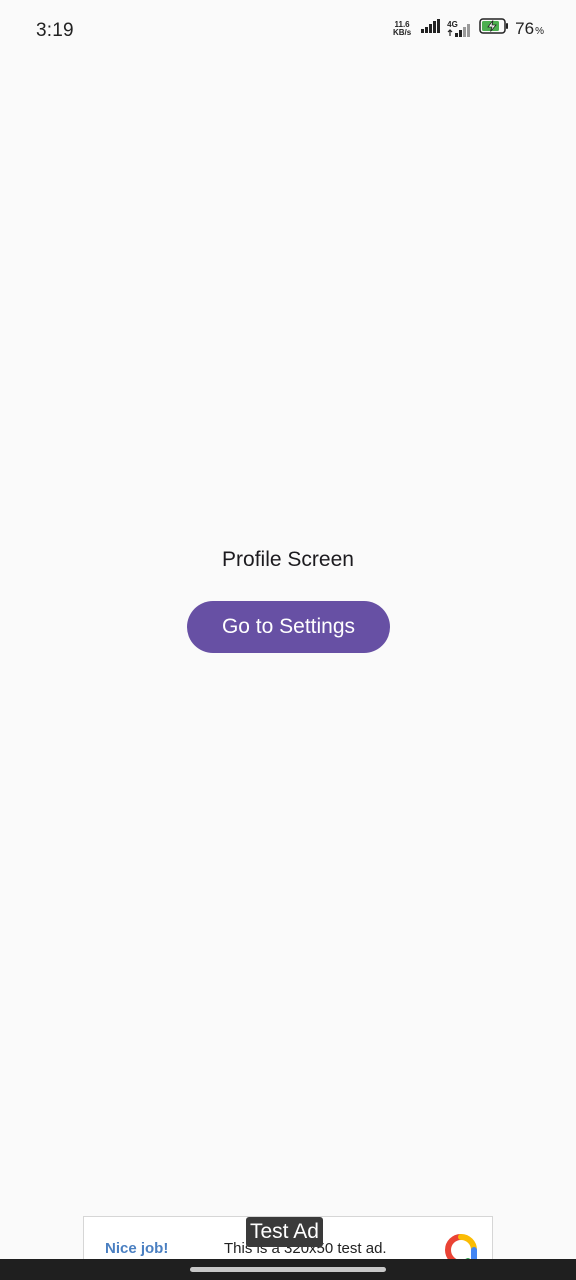 The image size is (576, 1280). Describe the element at coordinates (288, 627) in the screenshot. I see `go-to-settings-button: Go to Settings` at that location.